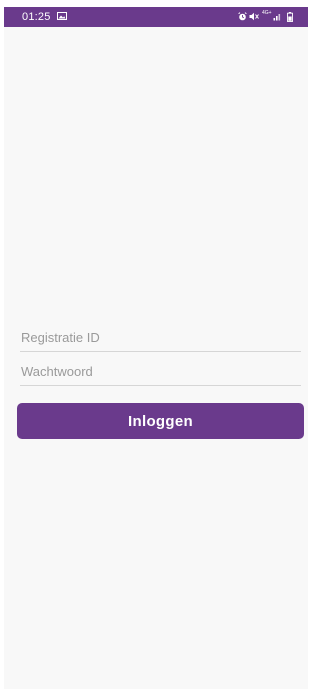  Describe the element at coordinates (254, 16) in the screenshot. I see `mute-icon` at that location.